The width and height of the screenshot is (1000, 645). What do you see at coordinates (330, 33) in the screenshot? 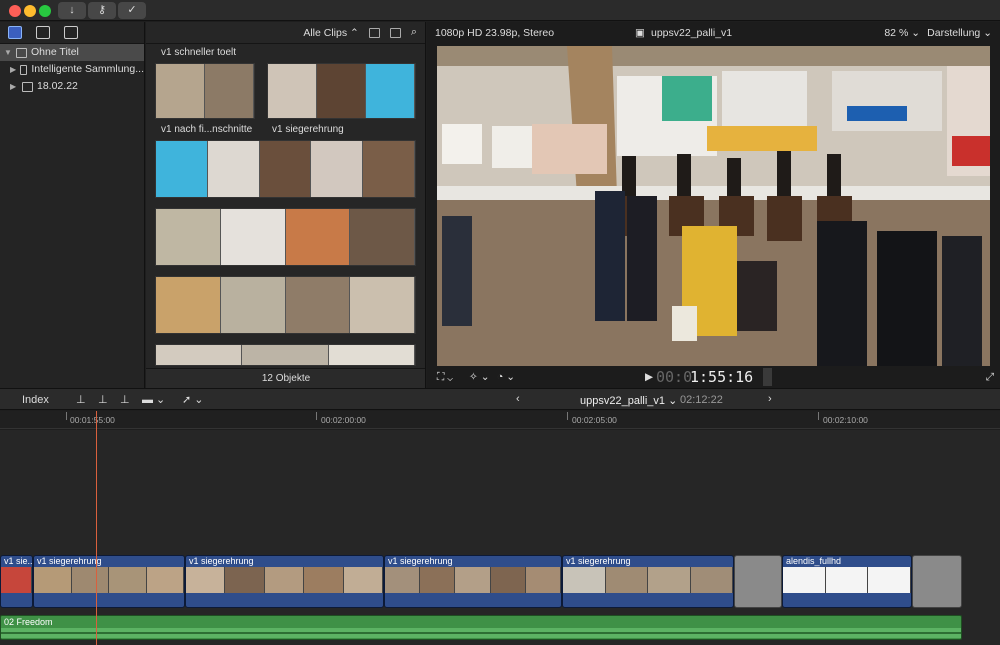
I see `clip-filter-dropdown: Alle Clips ⌃` at bounding box center [330, 33].